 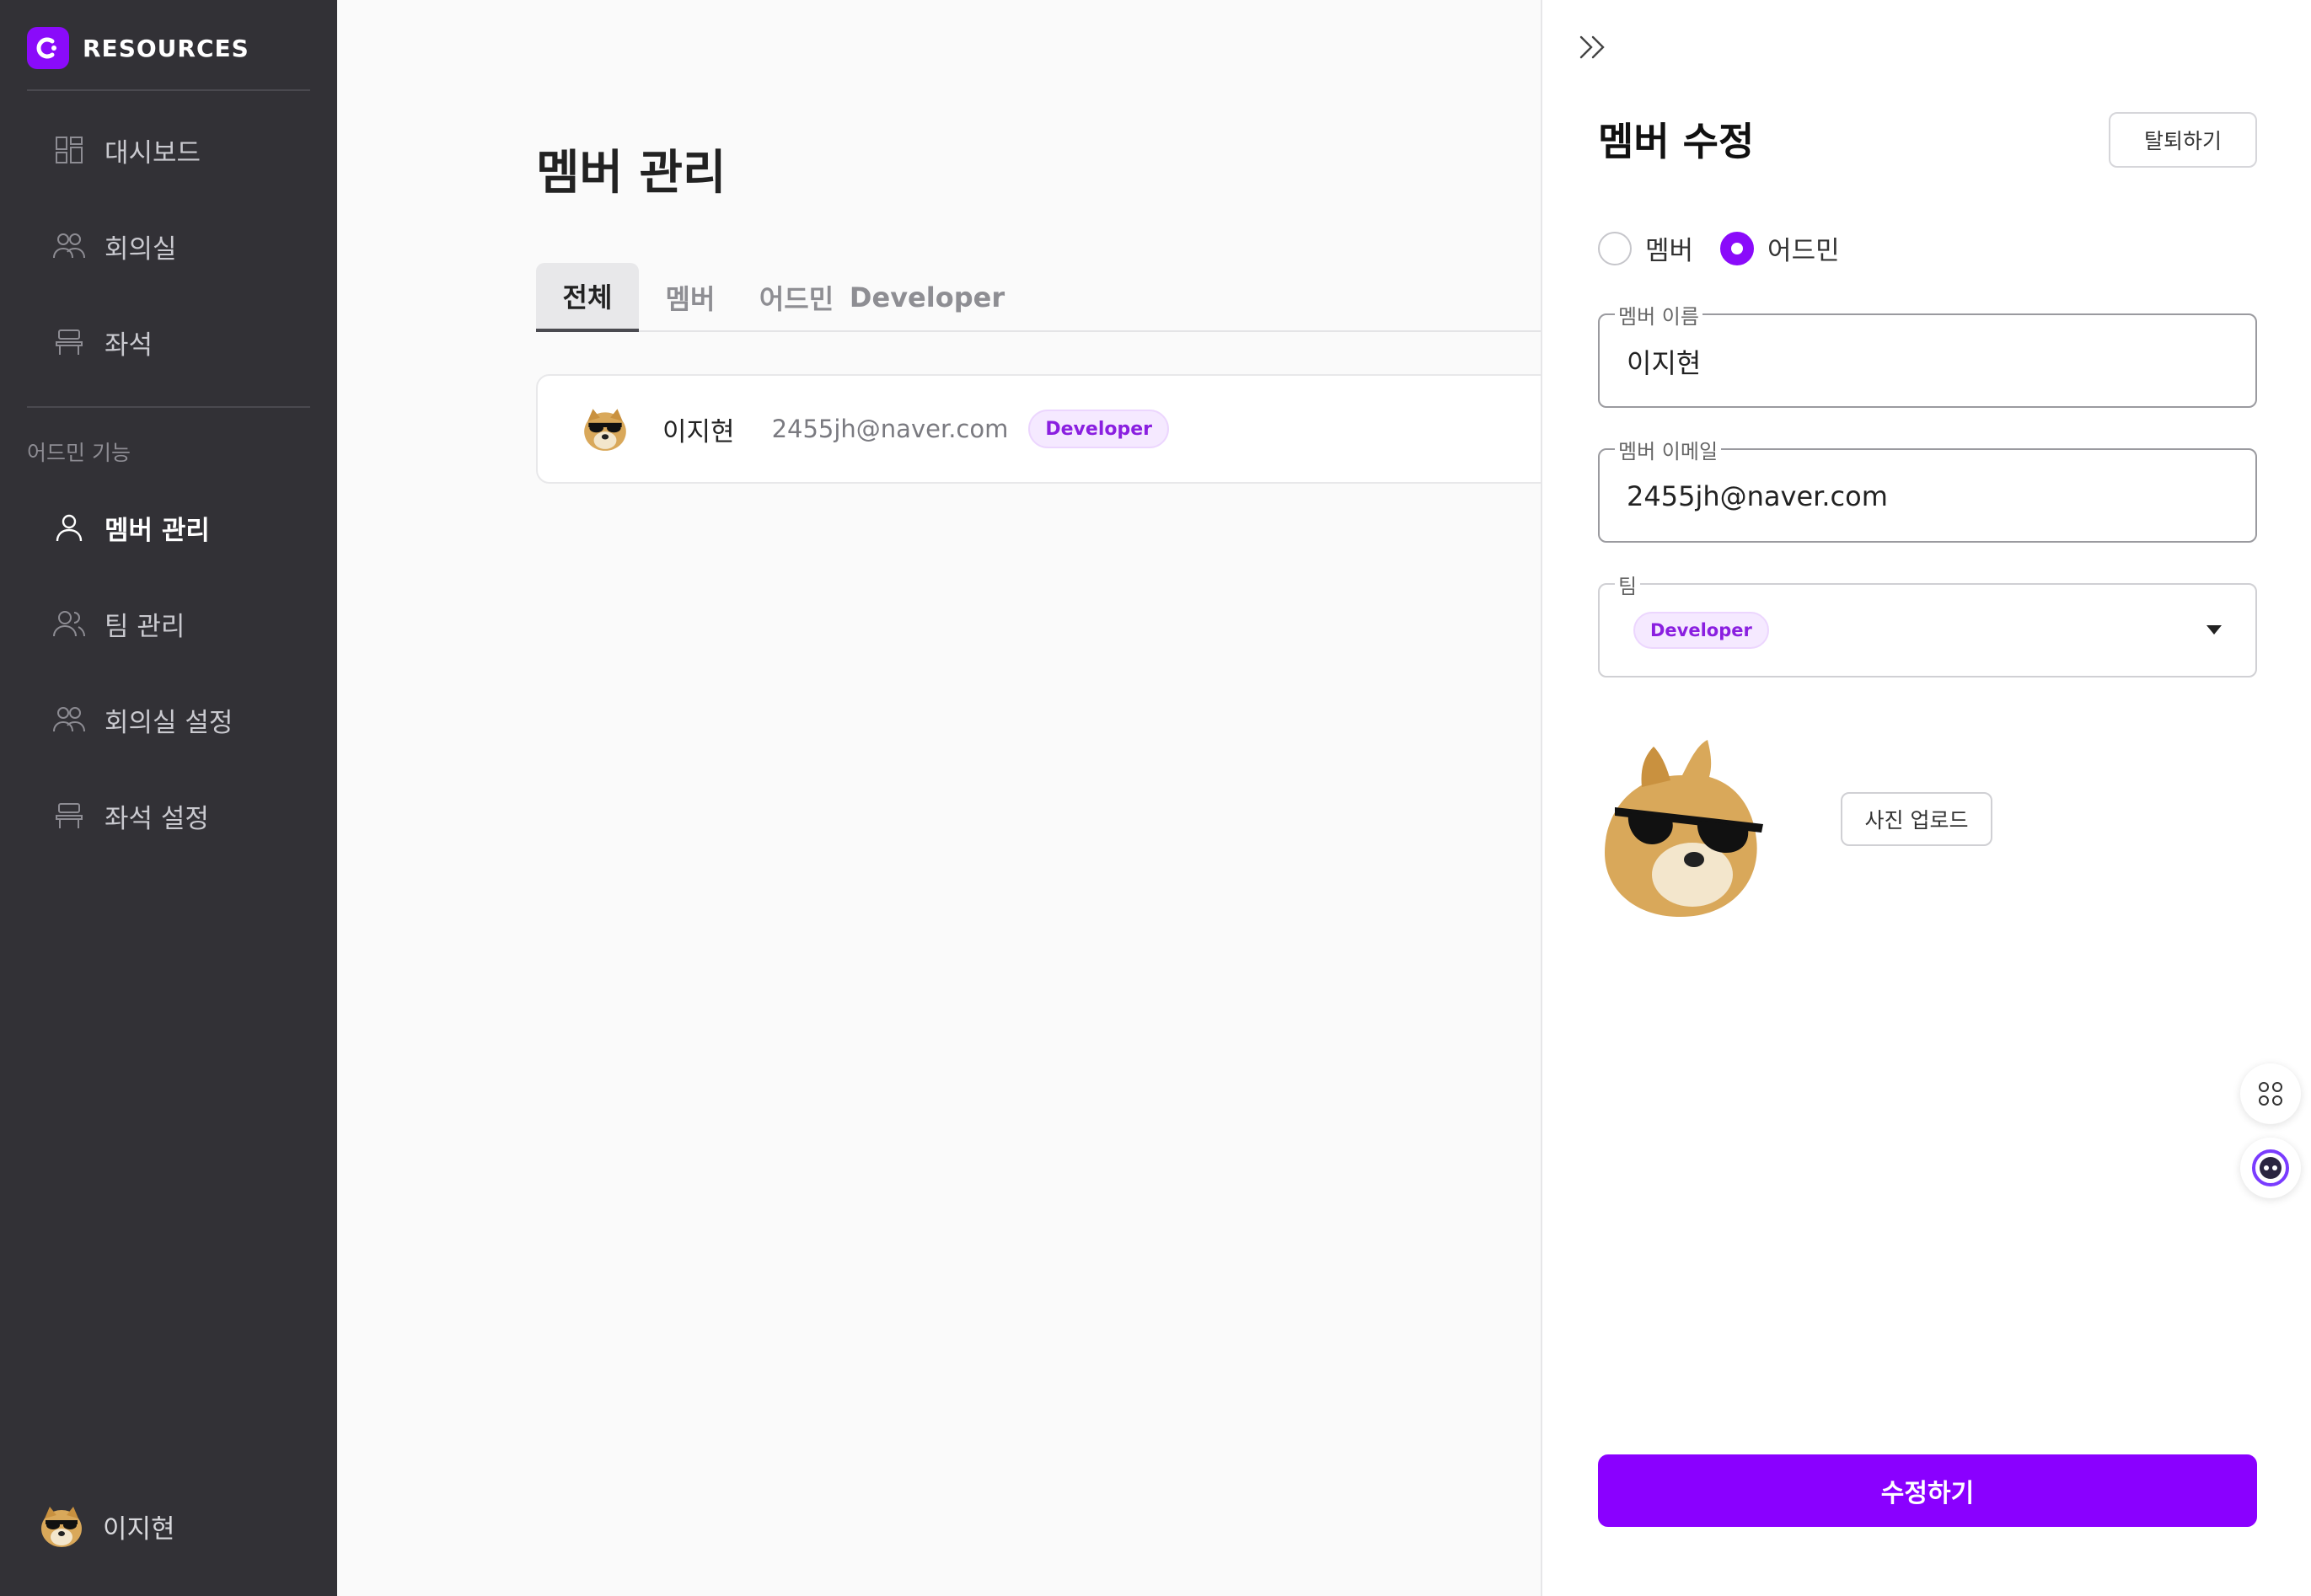 What do you see at coordinates (1669, 251) in the screenshot?
I see `radio-label: 멤버` at bounding box center [1669, 251].